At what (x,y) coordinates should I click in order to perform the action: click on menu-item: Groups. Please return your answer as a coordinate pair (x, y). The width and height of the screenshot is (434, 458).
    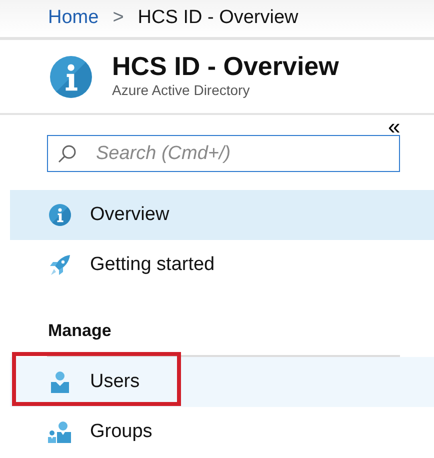
    Looking at the image, I should click on (222, 432).